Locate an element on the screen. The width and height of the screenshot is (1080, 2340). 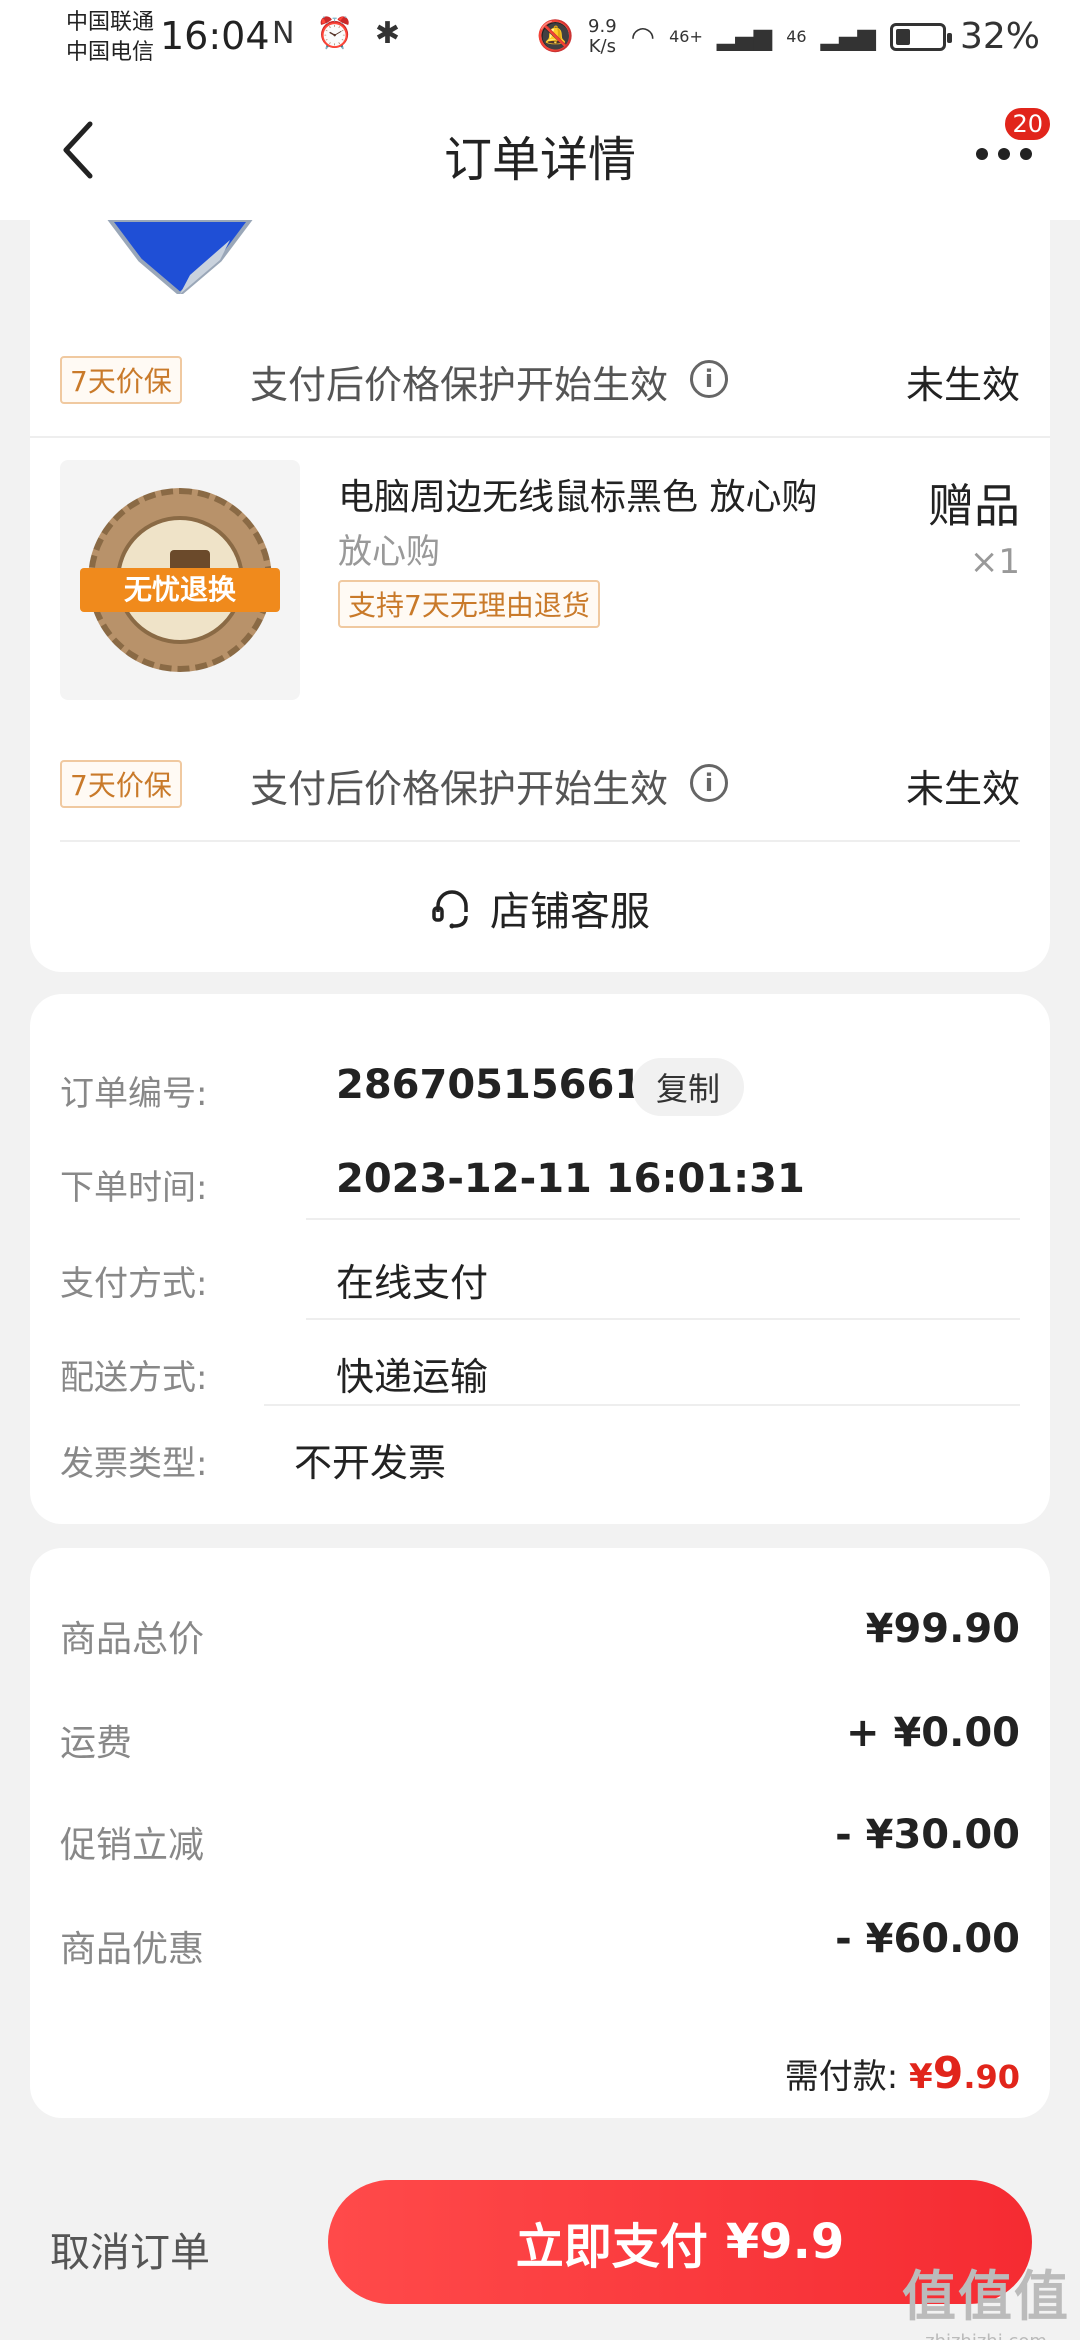
cancel-order-button: 取消订单 is located at coordinates (130, 2249).